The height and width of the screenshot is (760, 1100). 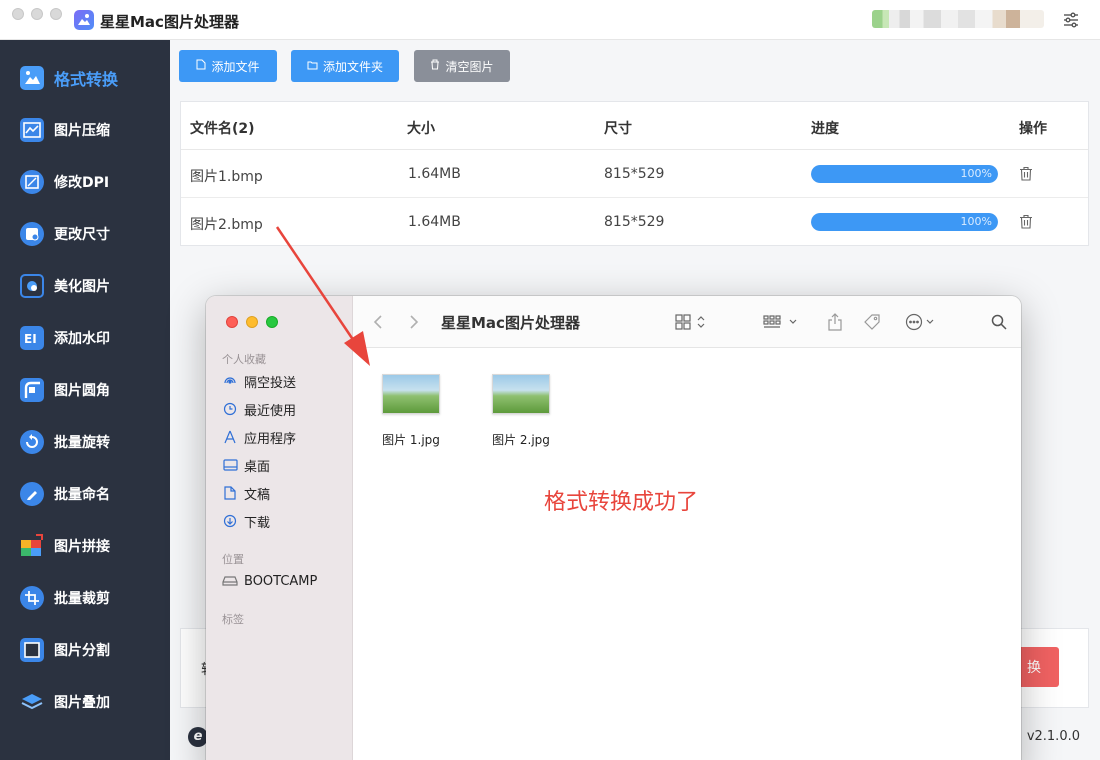 I want to click on sidebar-item-dpi: 修改DPI, so click(x=85, y=182).